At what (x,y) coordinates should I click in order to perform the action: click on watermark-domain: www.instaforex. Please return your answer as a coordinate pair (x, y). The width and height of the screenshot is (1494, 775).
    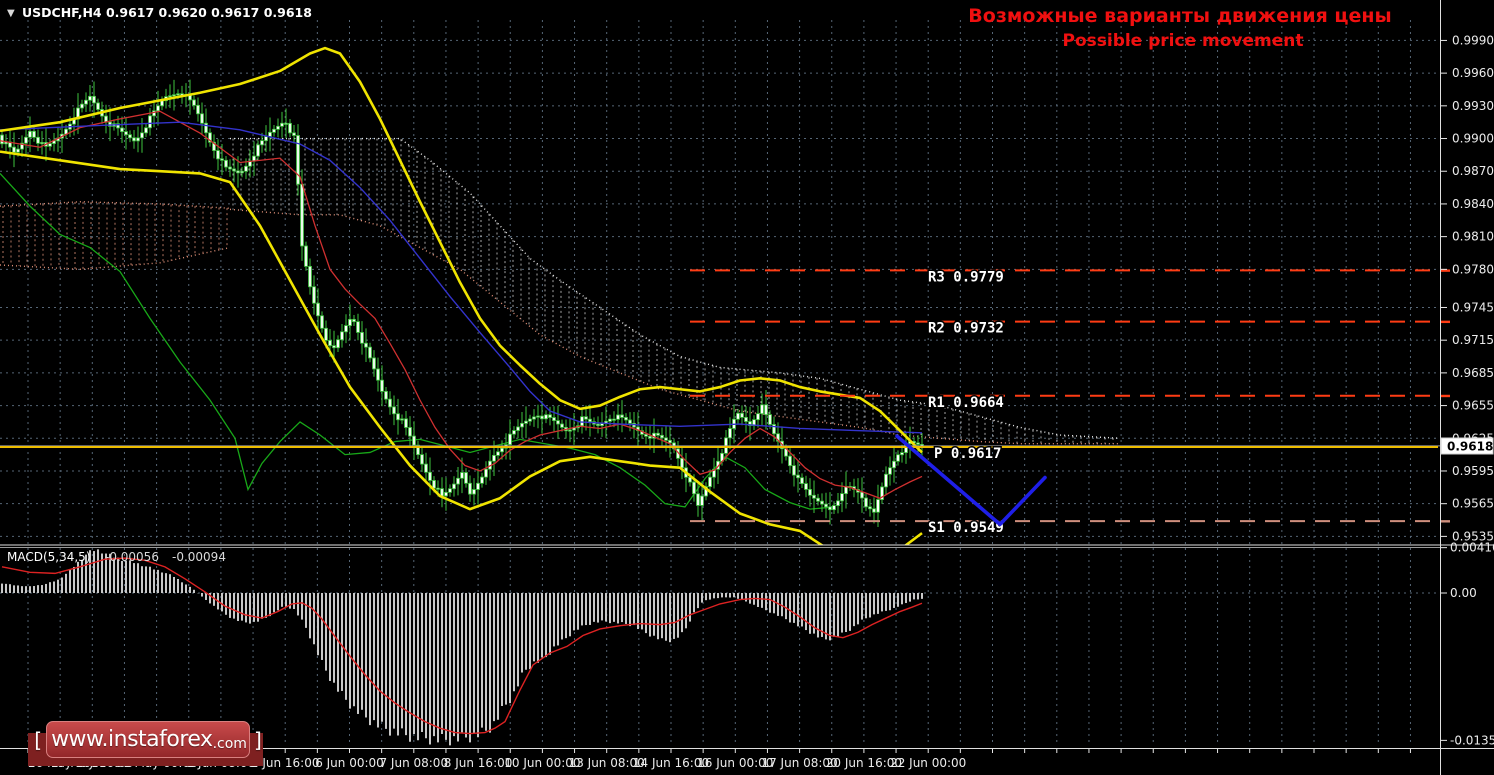
    Looking at the image, I should click on (132, 739).